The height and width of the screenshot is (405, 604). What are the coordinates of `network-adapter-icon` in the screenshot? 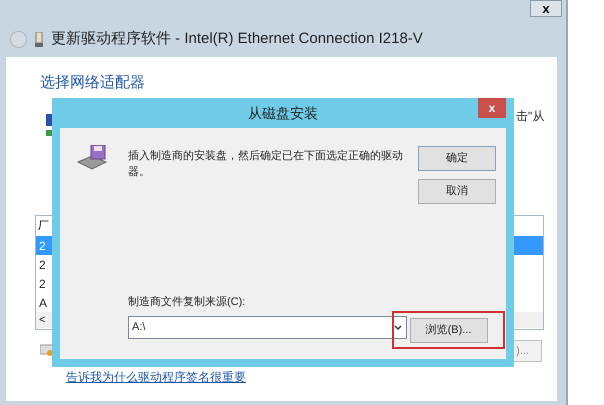 It's located at (39, 39).